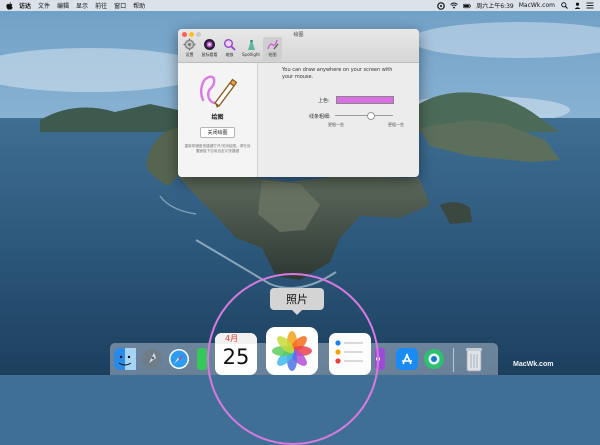 The width and height of the screenshot is (600, 445). I want to click on menu-help: 帮助, so click(139, 5).